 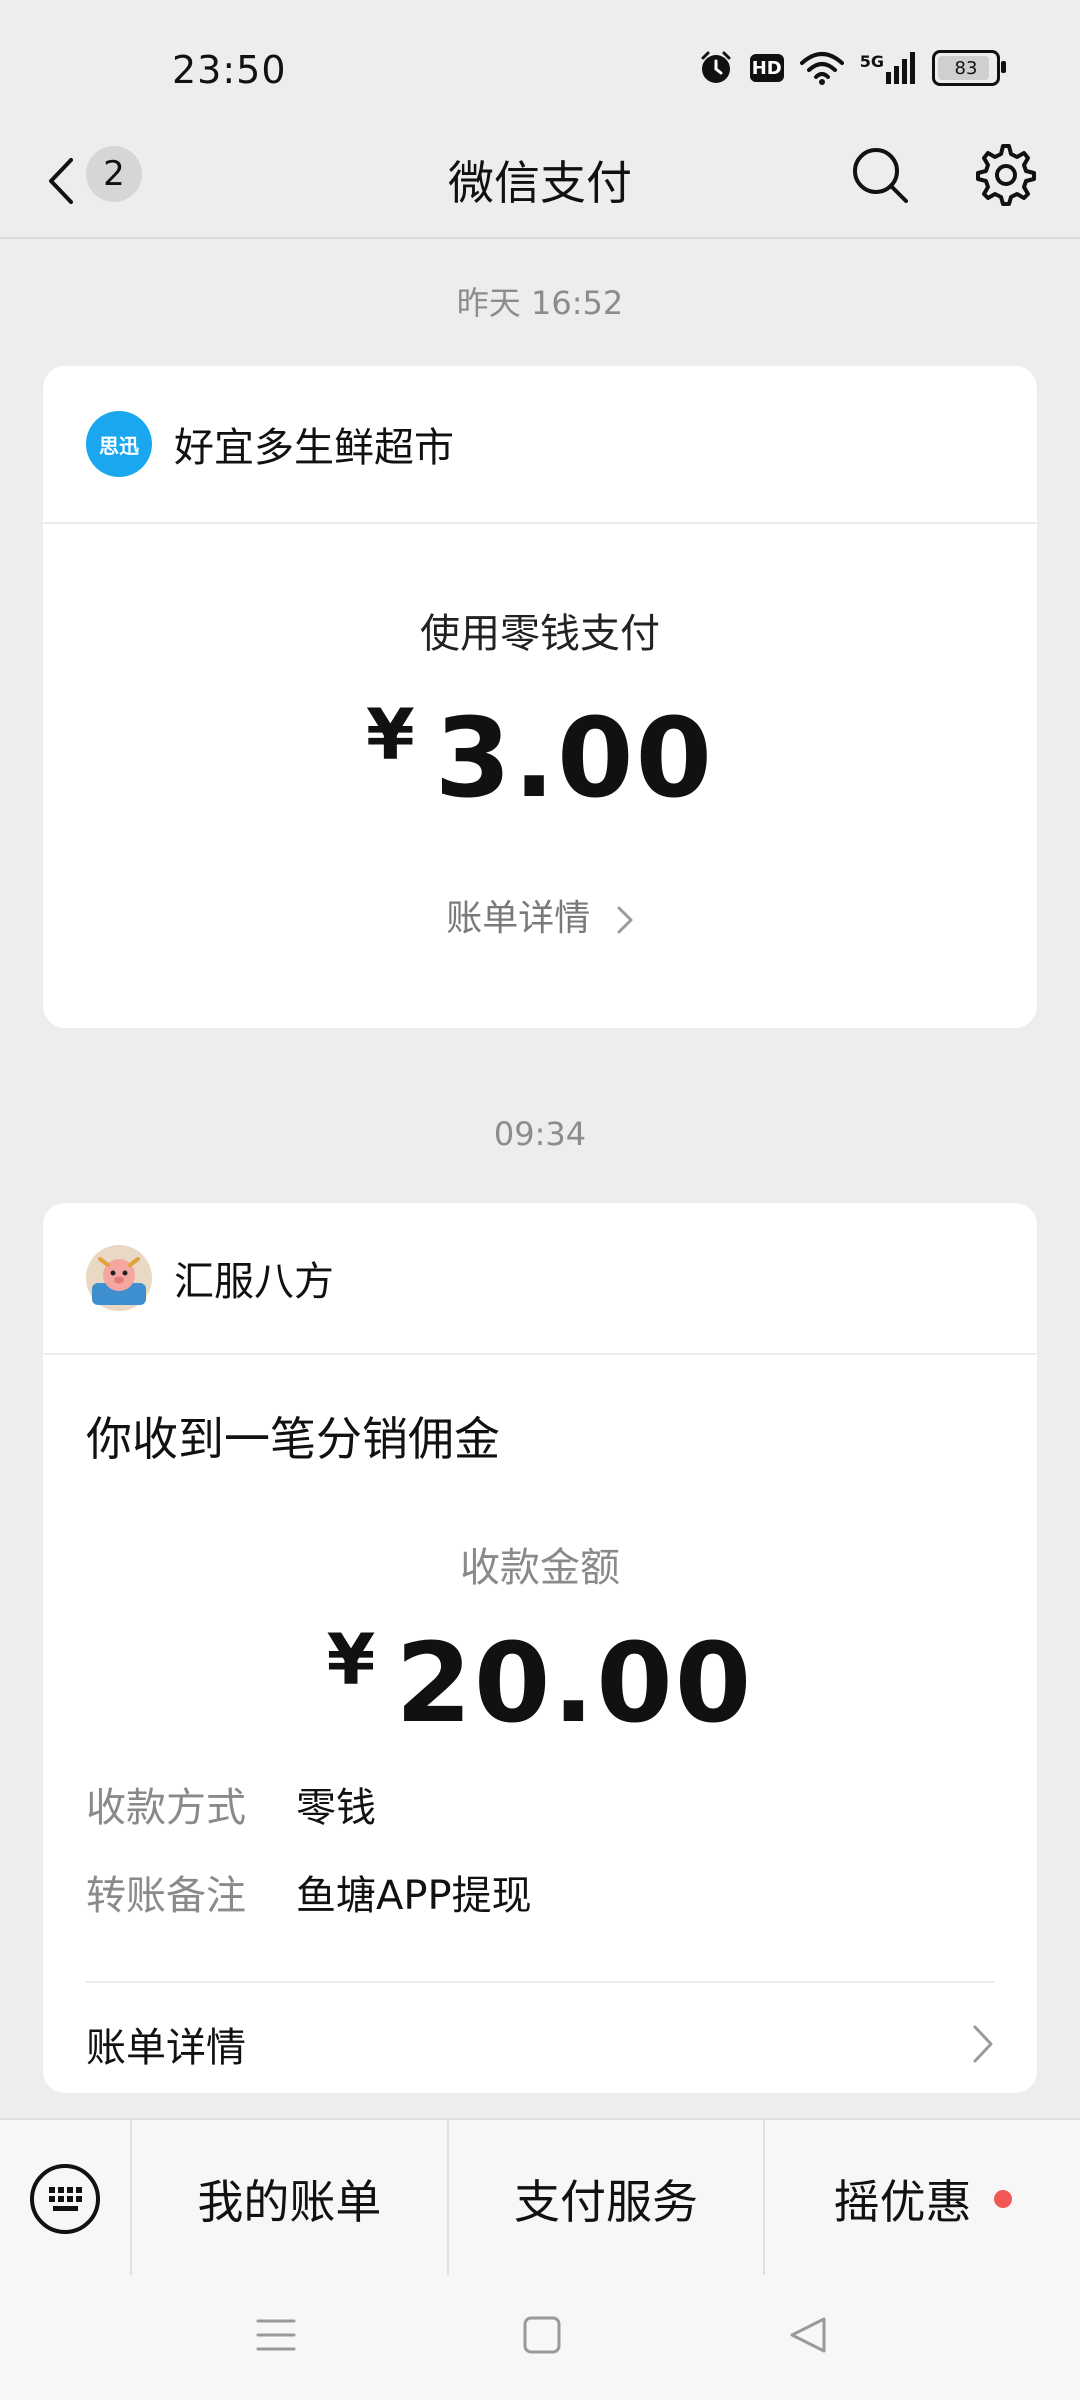 I want to click on detail-value: 鱼塘APP提现, so click(x=414, y=1896).